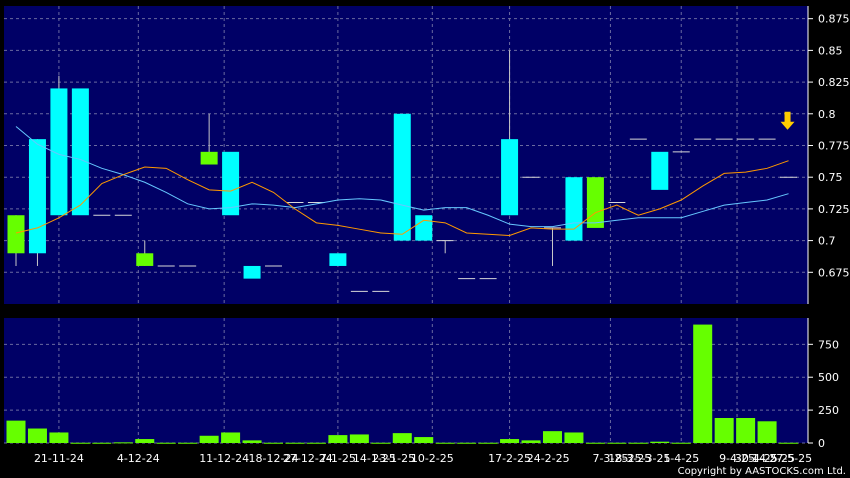 The height and width of the screenshot is (478, 850). Describe the element at coordinates (827, 114) in the screenshot. I see `price-tick-label: 0.8` at that location.